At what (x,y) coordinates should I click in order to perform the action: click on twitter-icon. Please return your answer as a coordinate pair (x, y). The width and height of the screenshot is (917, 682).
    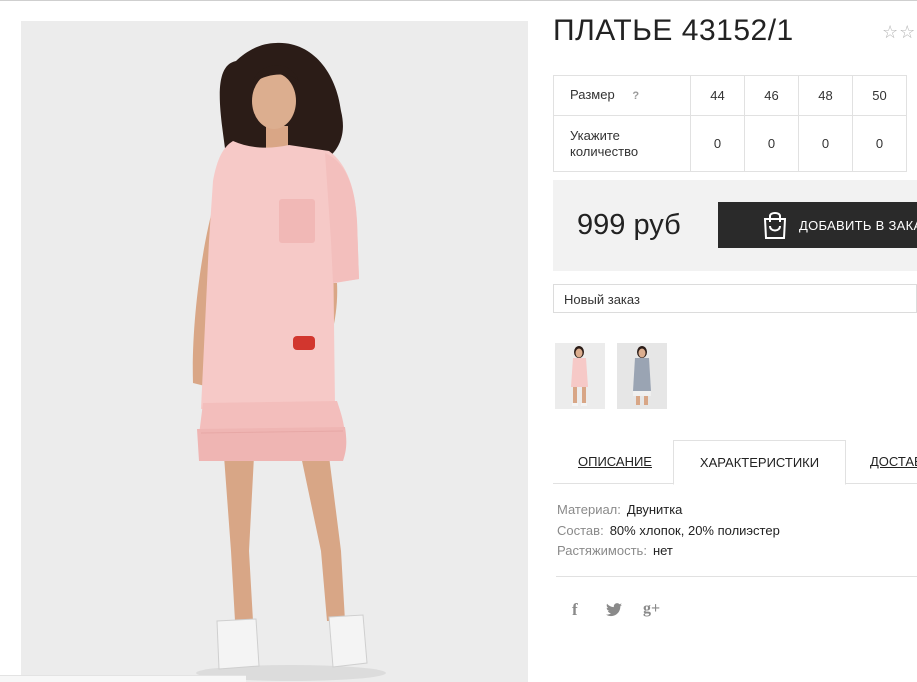
    Looking at the image, I should click on (614, 612).